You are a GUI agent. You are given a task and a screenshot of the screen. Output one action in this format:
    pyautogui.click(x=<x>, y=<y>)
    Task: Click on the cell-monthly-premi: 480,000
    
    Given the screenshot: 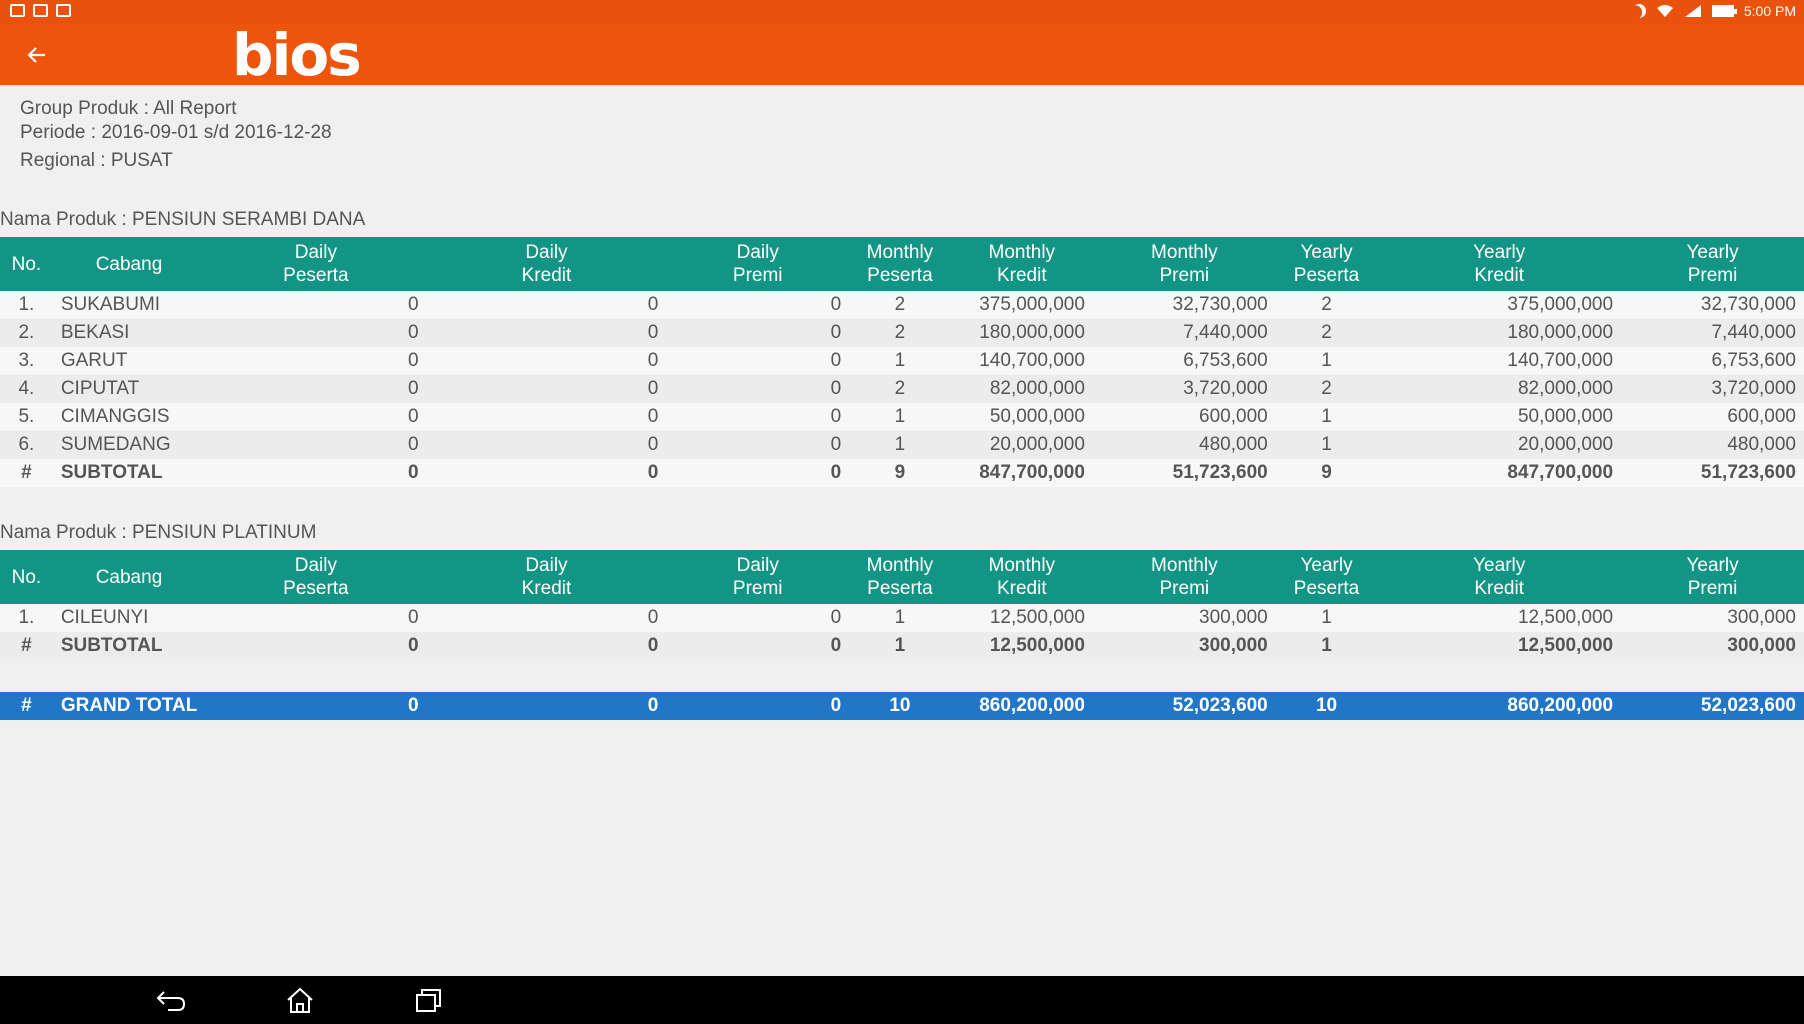 What is the action you would take?
    pyautogui.click(x=1184, y=445)
    